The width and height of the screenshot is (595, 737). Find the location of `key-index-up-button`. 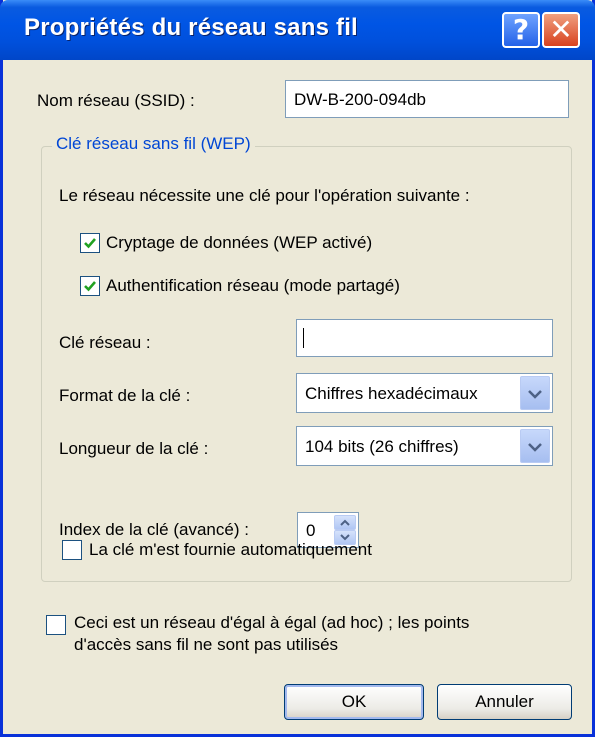

key-index-up-button is located at coordinates (345, 522).